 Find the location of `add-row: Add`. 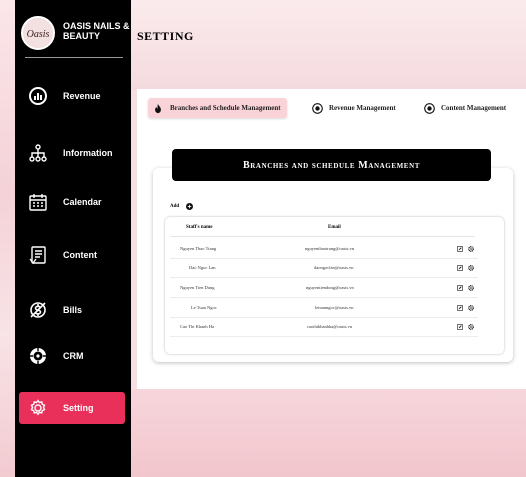

add-row: Add is located at coordinates (181, 206).